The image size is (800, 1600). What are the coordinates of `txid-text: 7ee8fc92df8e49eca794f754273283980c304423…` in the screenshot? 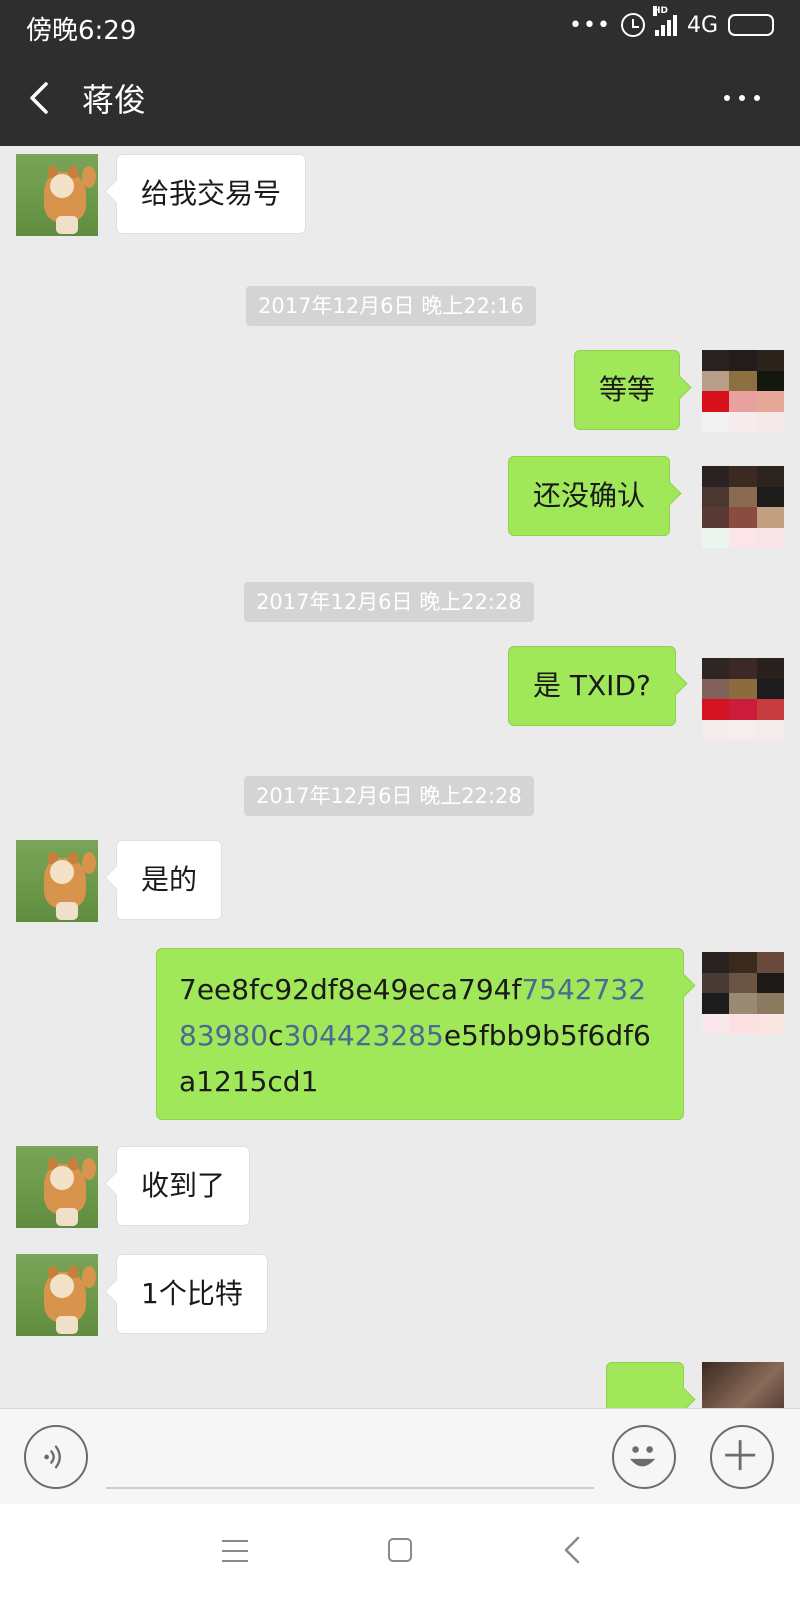 It's located at (420, 1036).